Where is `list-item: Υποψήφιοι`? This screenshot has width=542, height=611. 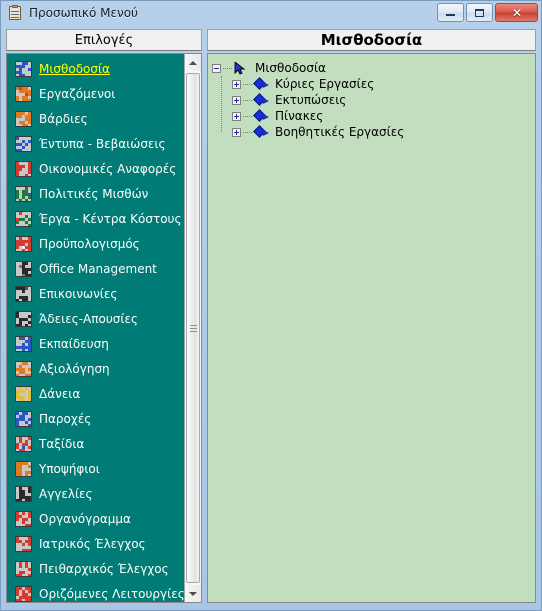 list-item: Υποψήφιοι is located at coordinates (95, 468).